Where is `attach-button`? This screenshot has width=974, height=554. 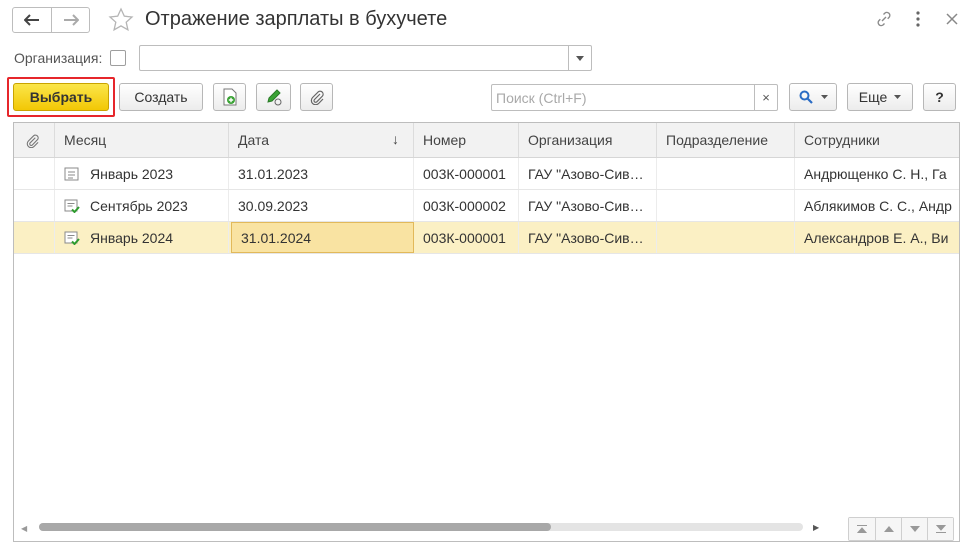
attach-button is located at coordinates (316, 97).